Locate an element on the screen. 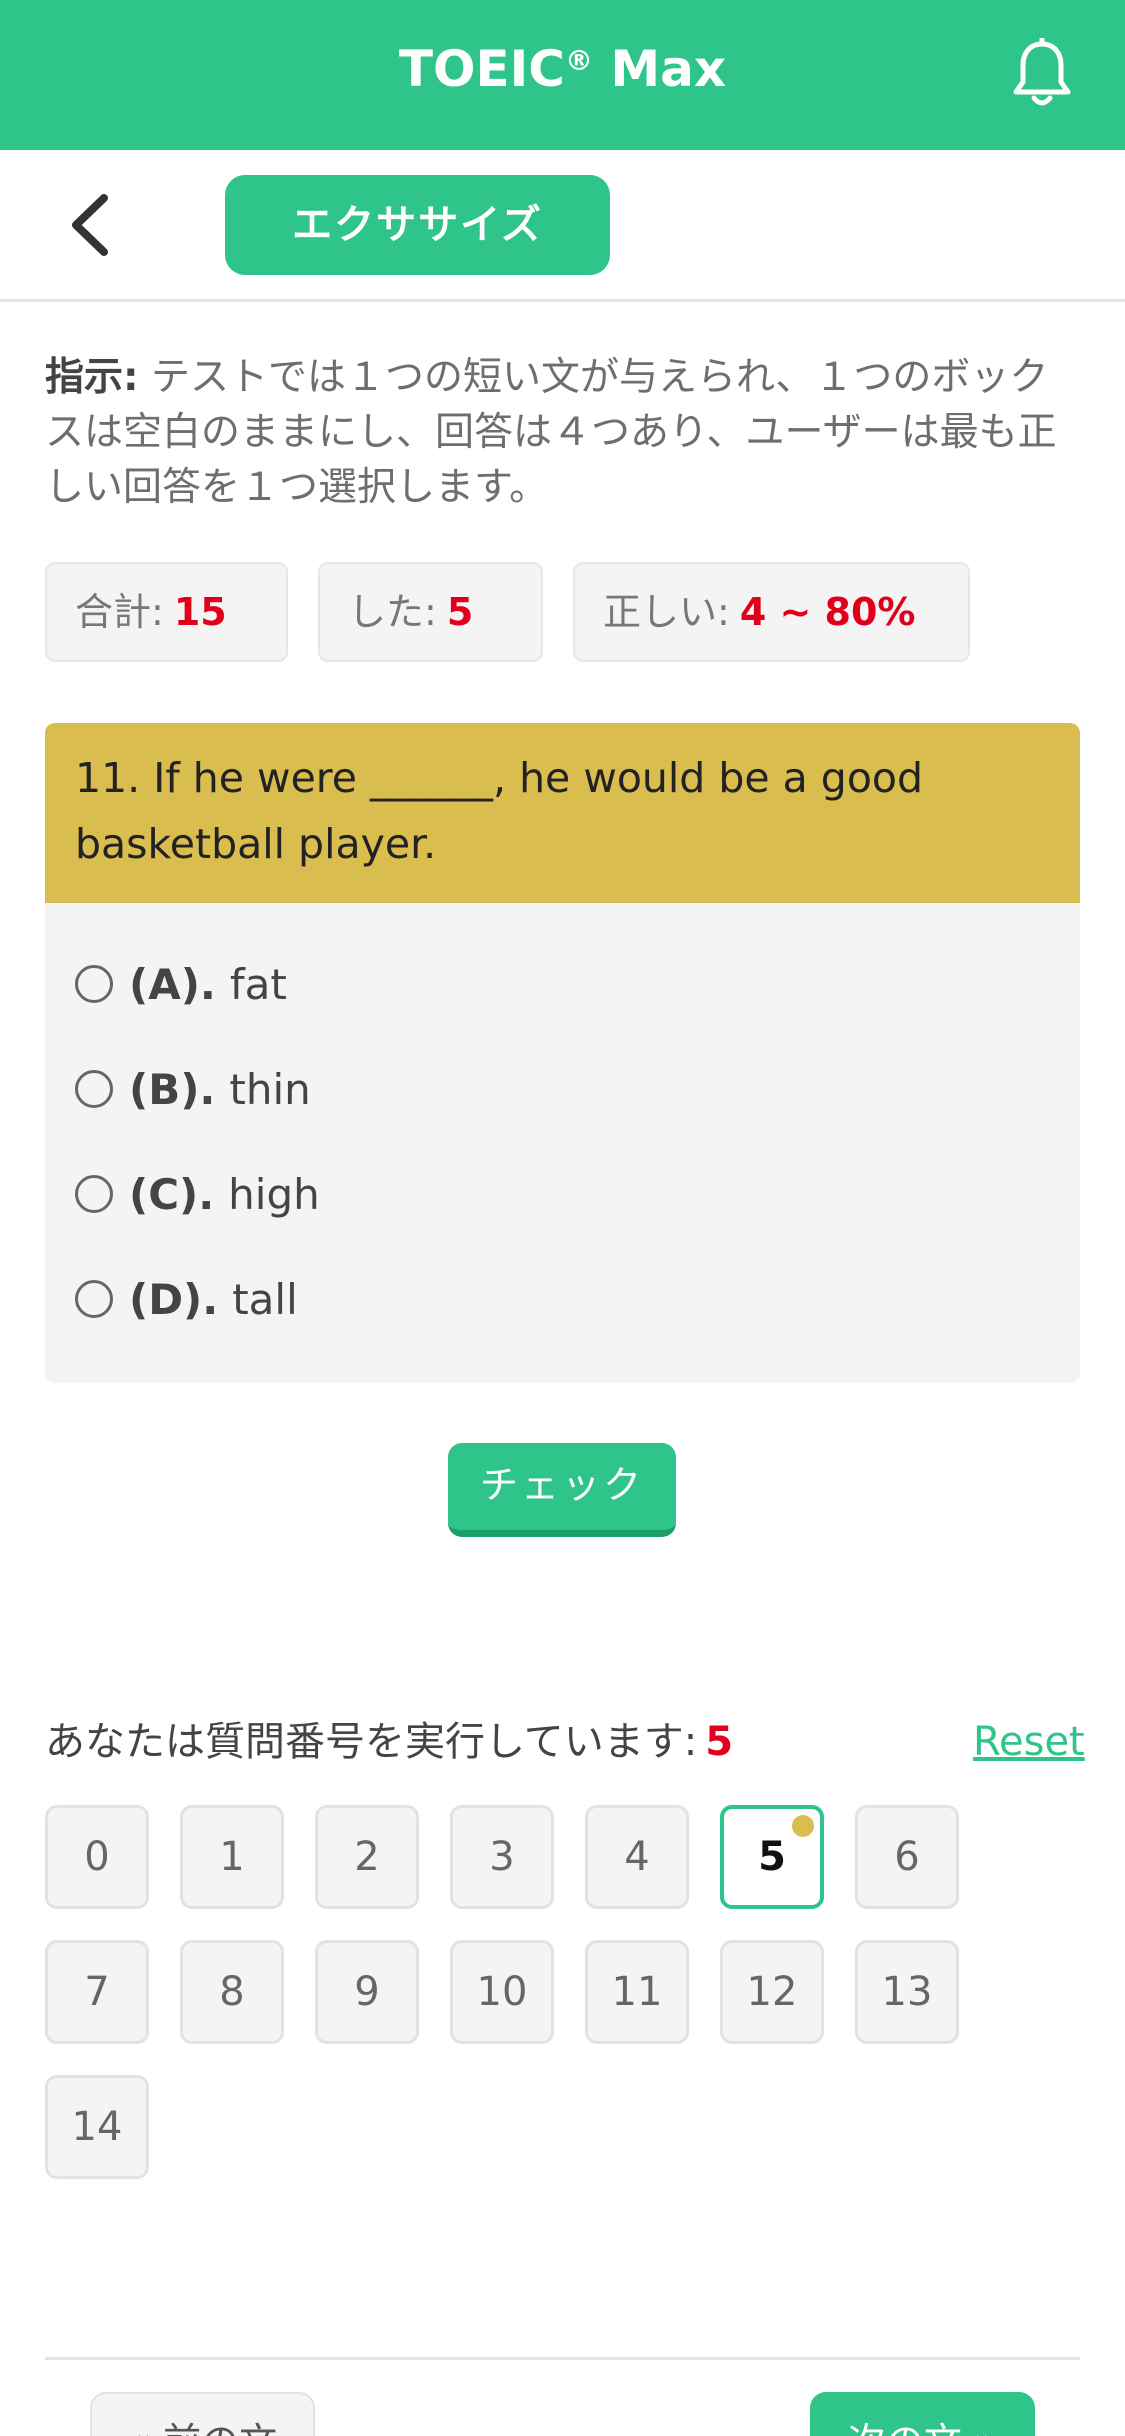 The height and width of the screenshot is (2436, 1125). option-key: (A). is located at coordinates (172, 984).